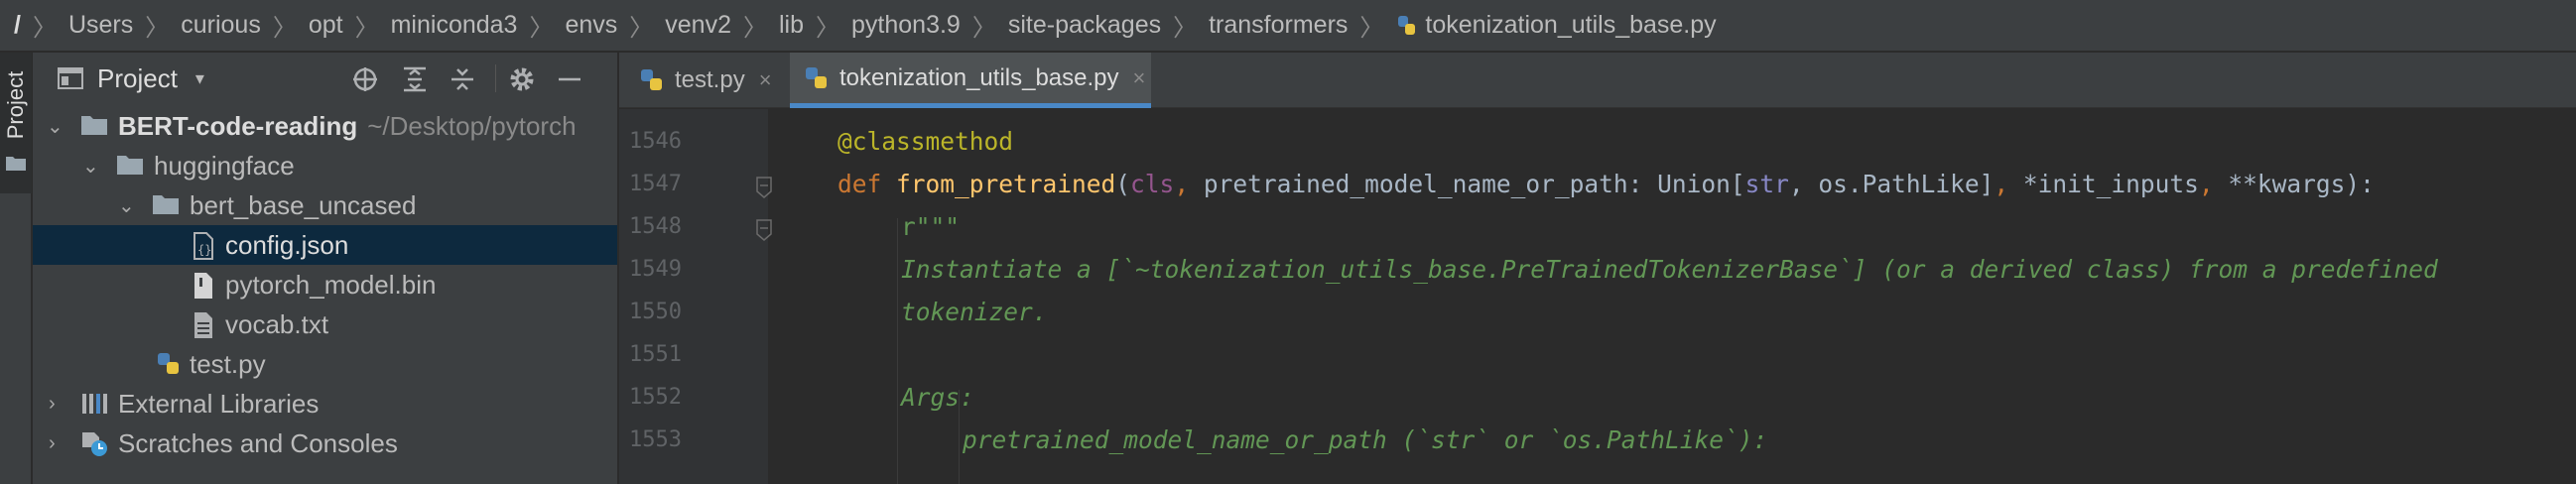  Describe the element at coordinates (101, 25) in the screenshot. I see `breadcrumb-item-users: Users` at that location.